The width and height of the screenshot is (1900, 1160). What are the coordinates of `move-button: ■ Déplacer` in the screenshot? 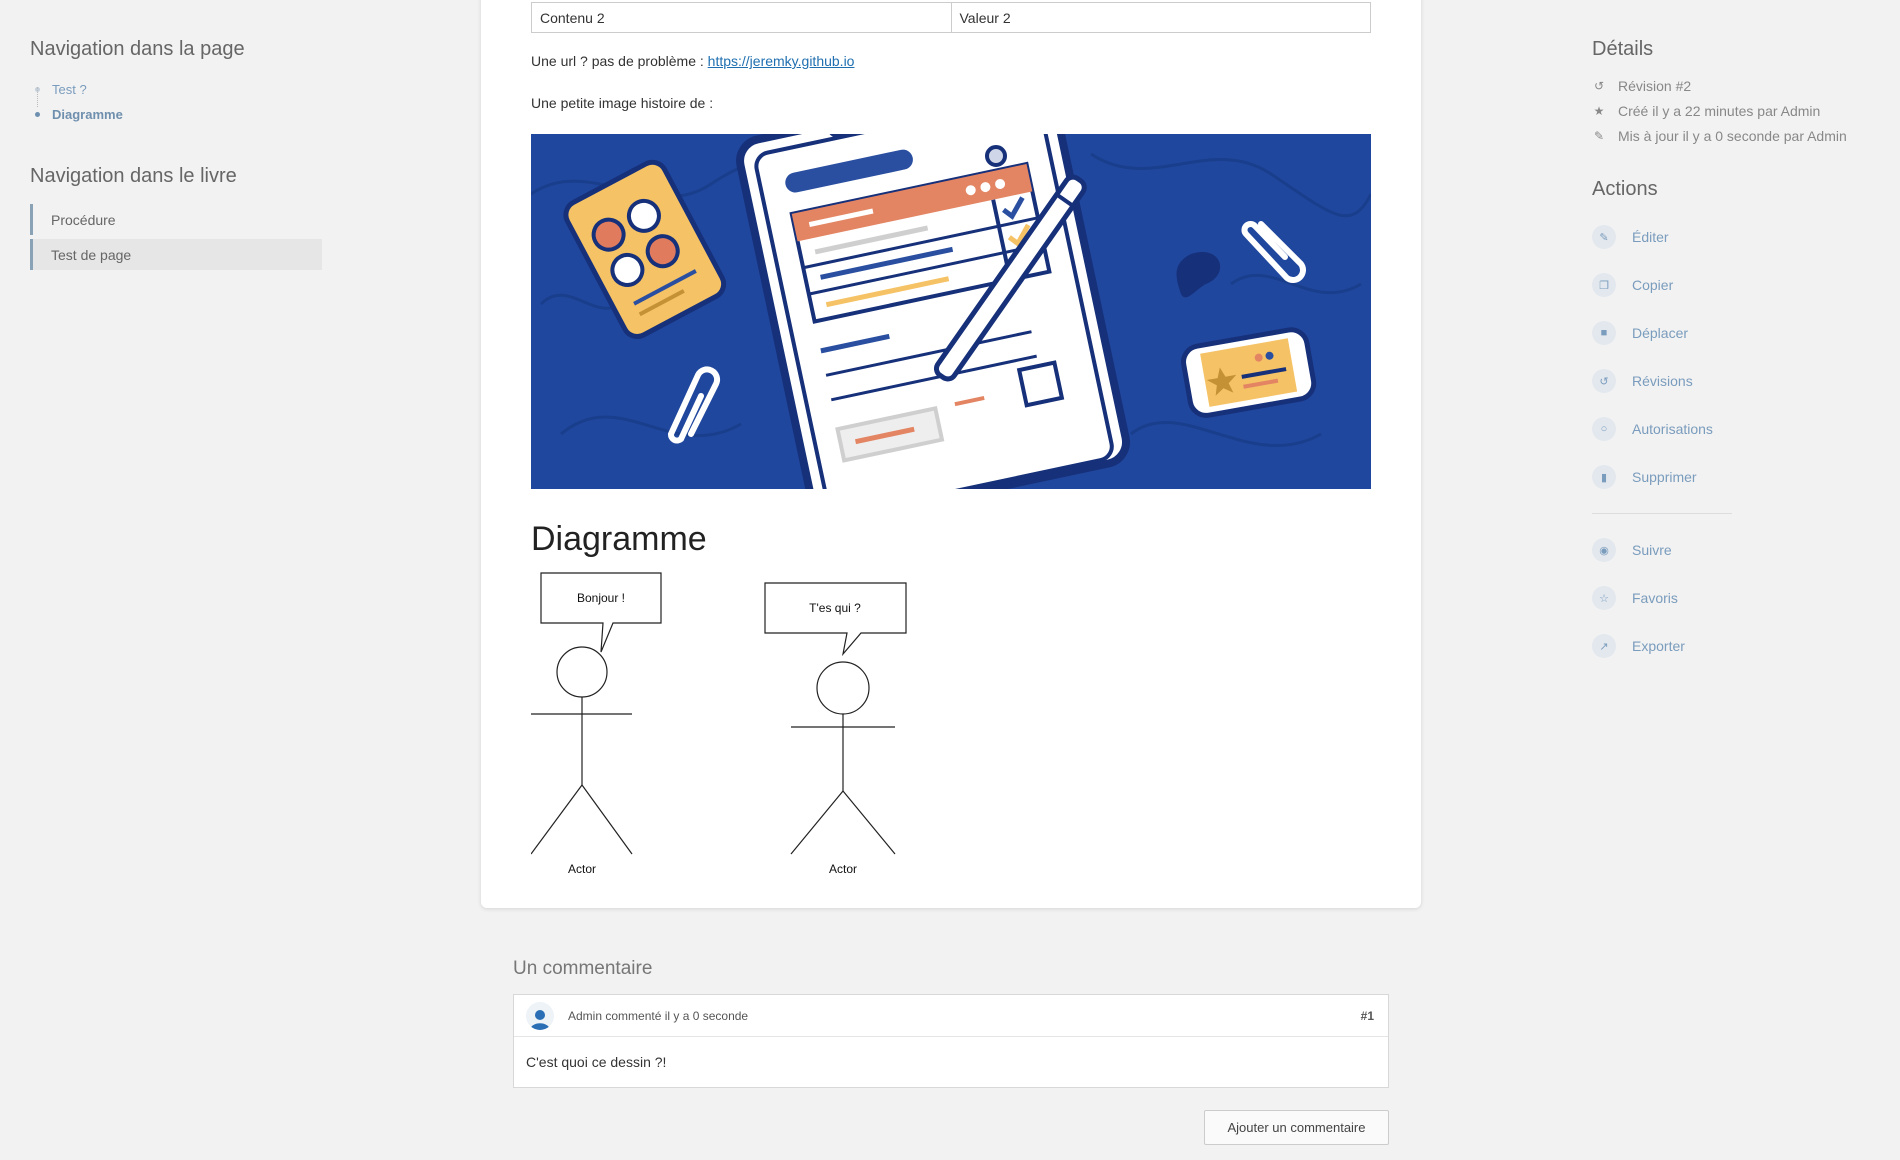 It's located at (1737, 333).